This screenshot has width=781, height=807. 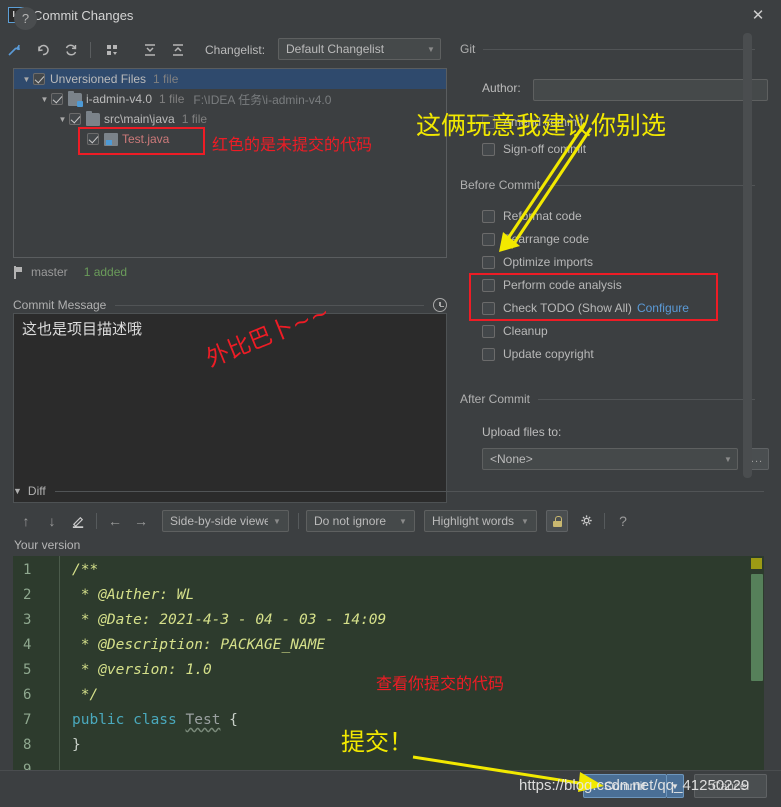 I want to click on code-comment: * @Auther: WL, so click(x=133, y=595).